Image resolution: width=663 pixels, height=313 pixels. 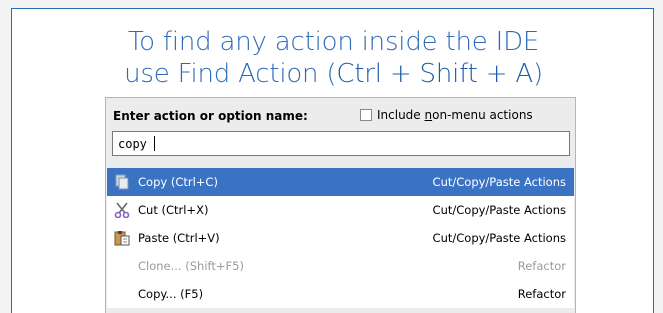 What do you see at coordinates (428, 115) in the screenshot?
I see `checkbox-label-mnemonic: n` at bounding box center [428, 115].